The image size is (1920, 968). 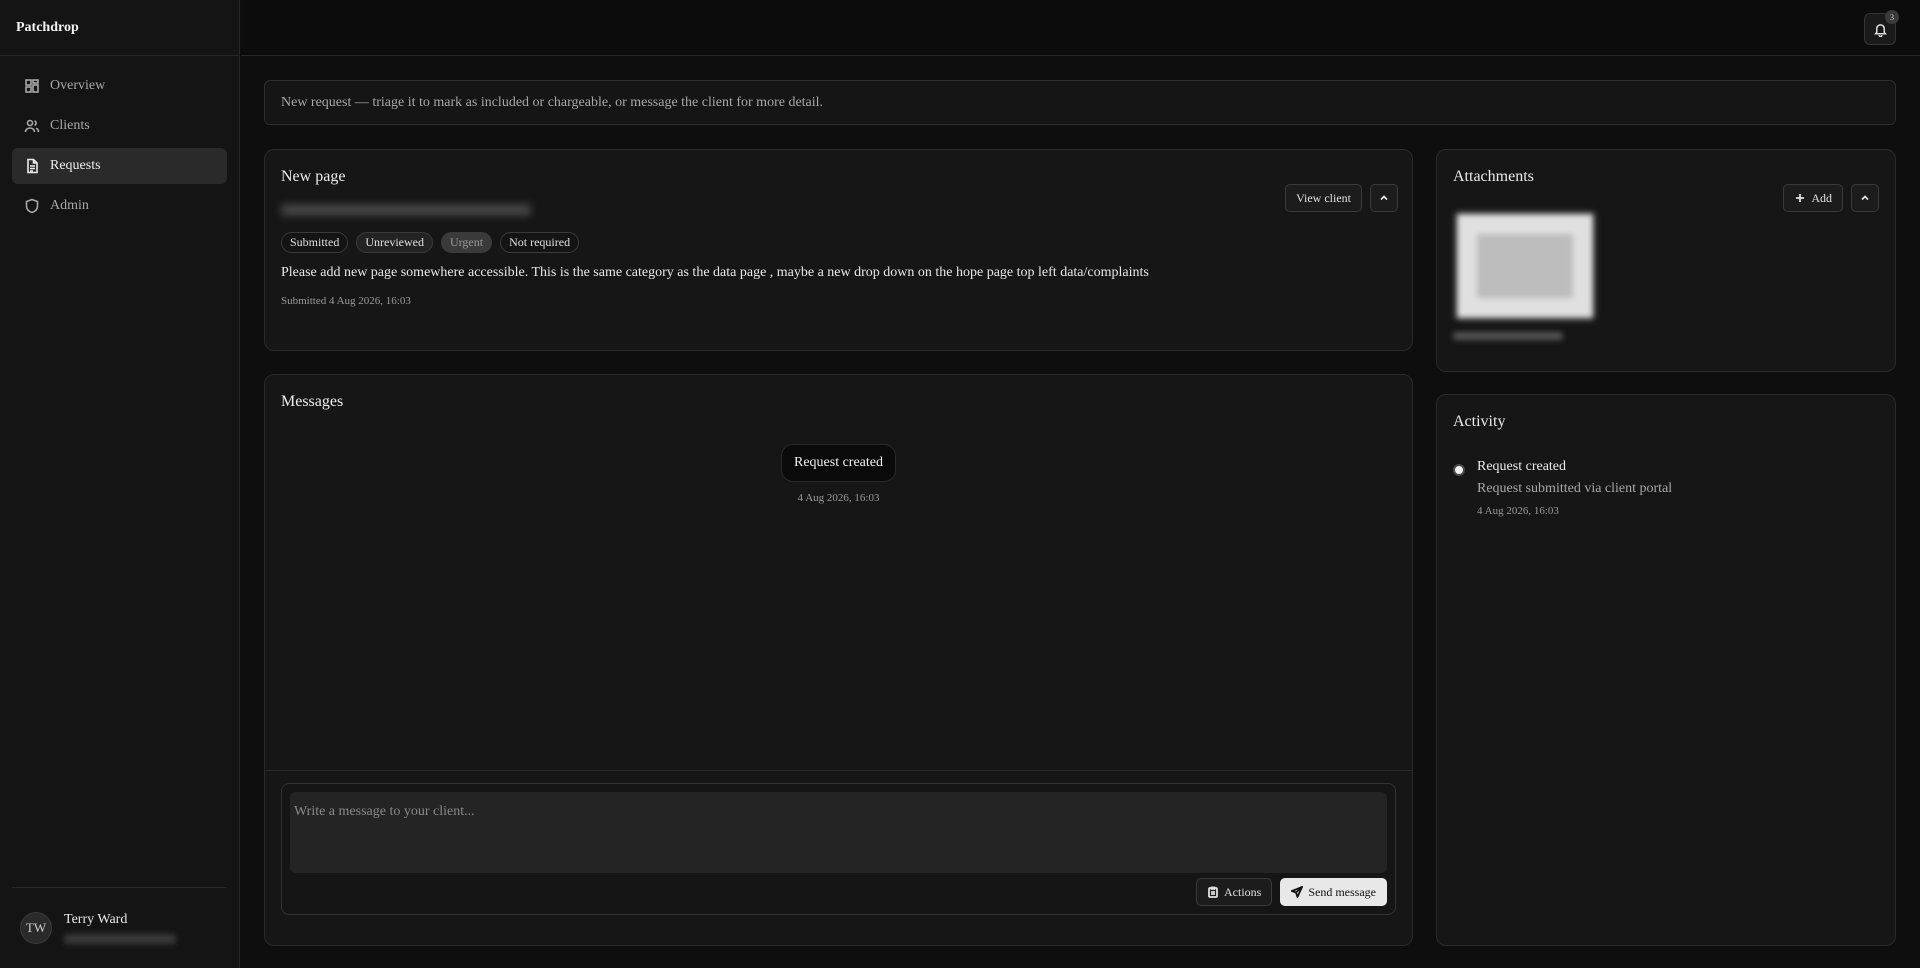 I want to click on shield-icon, so click(x=32, y=206).